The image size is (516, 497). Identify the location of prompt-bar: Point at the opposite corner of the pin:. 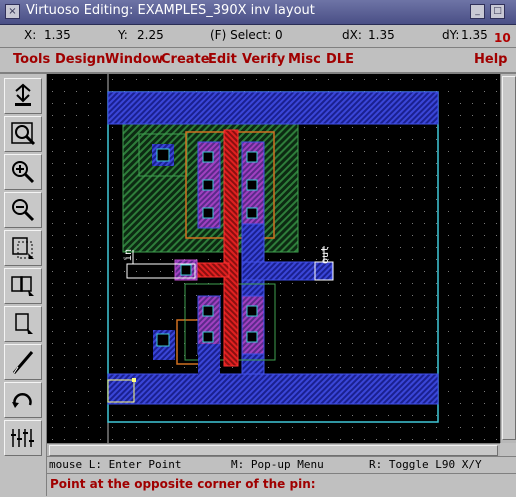
(281, 485).